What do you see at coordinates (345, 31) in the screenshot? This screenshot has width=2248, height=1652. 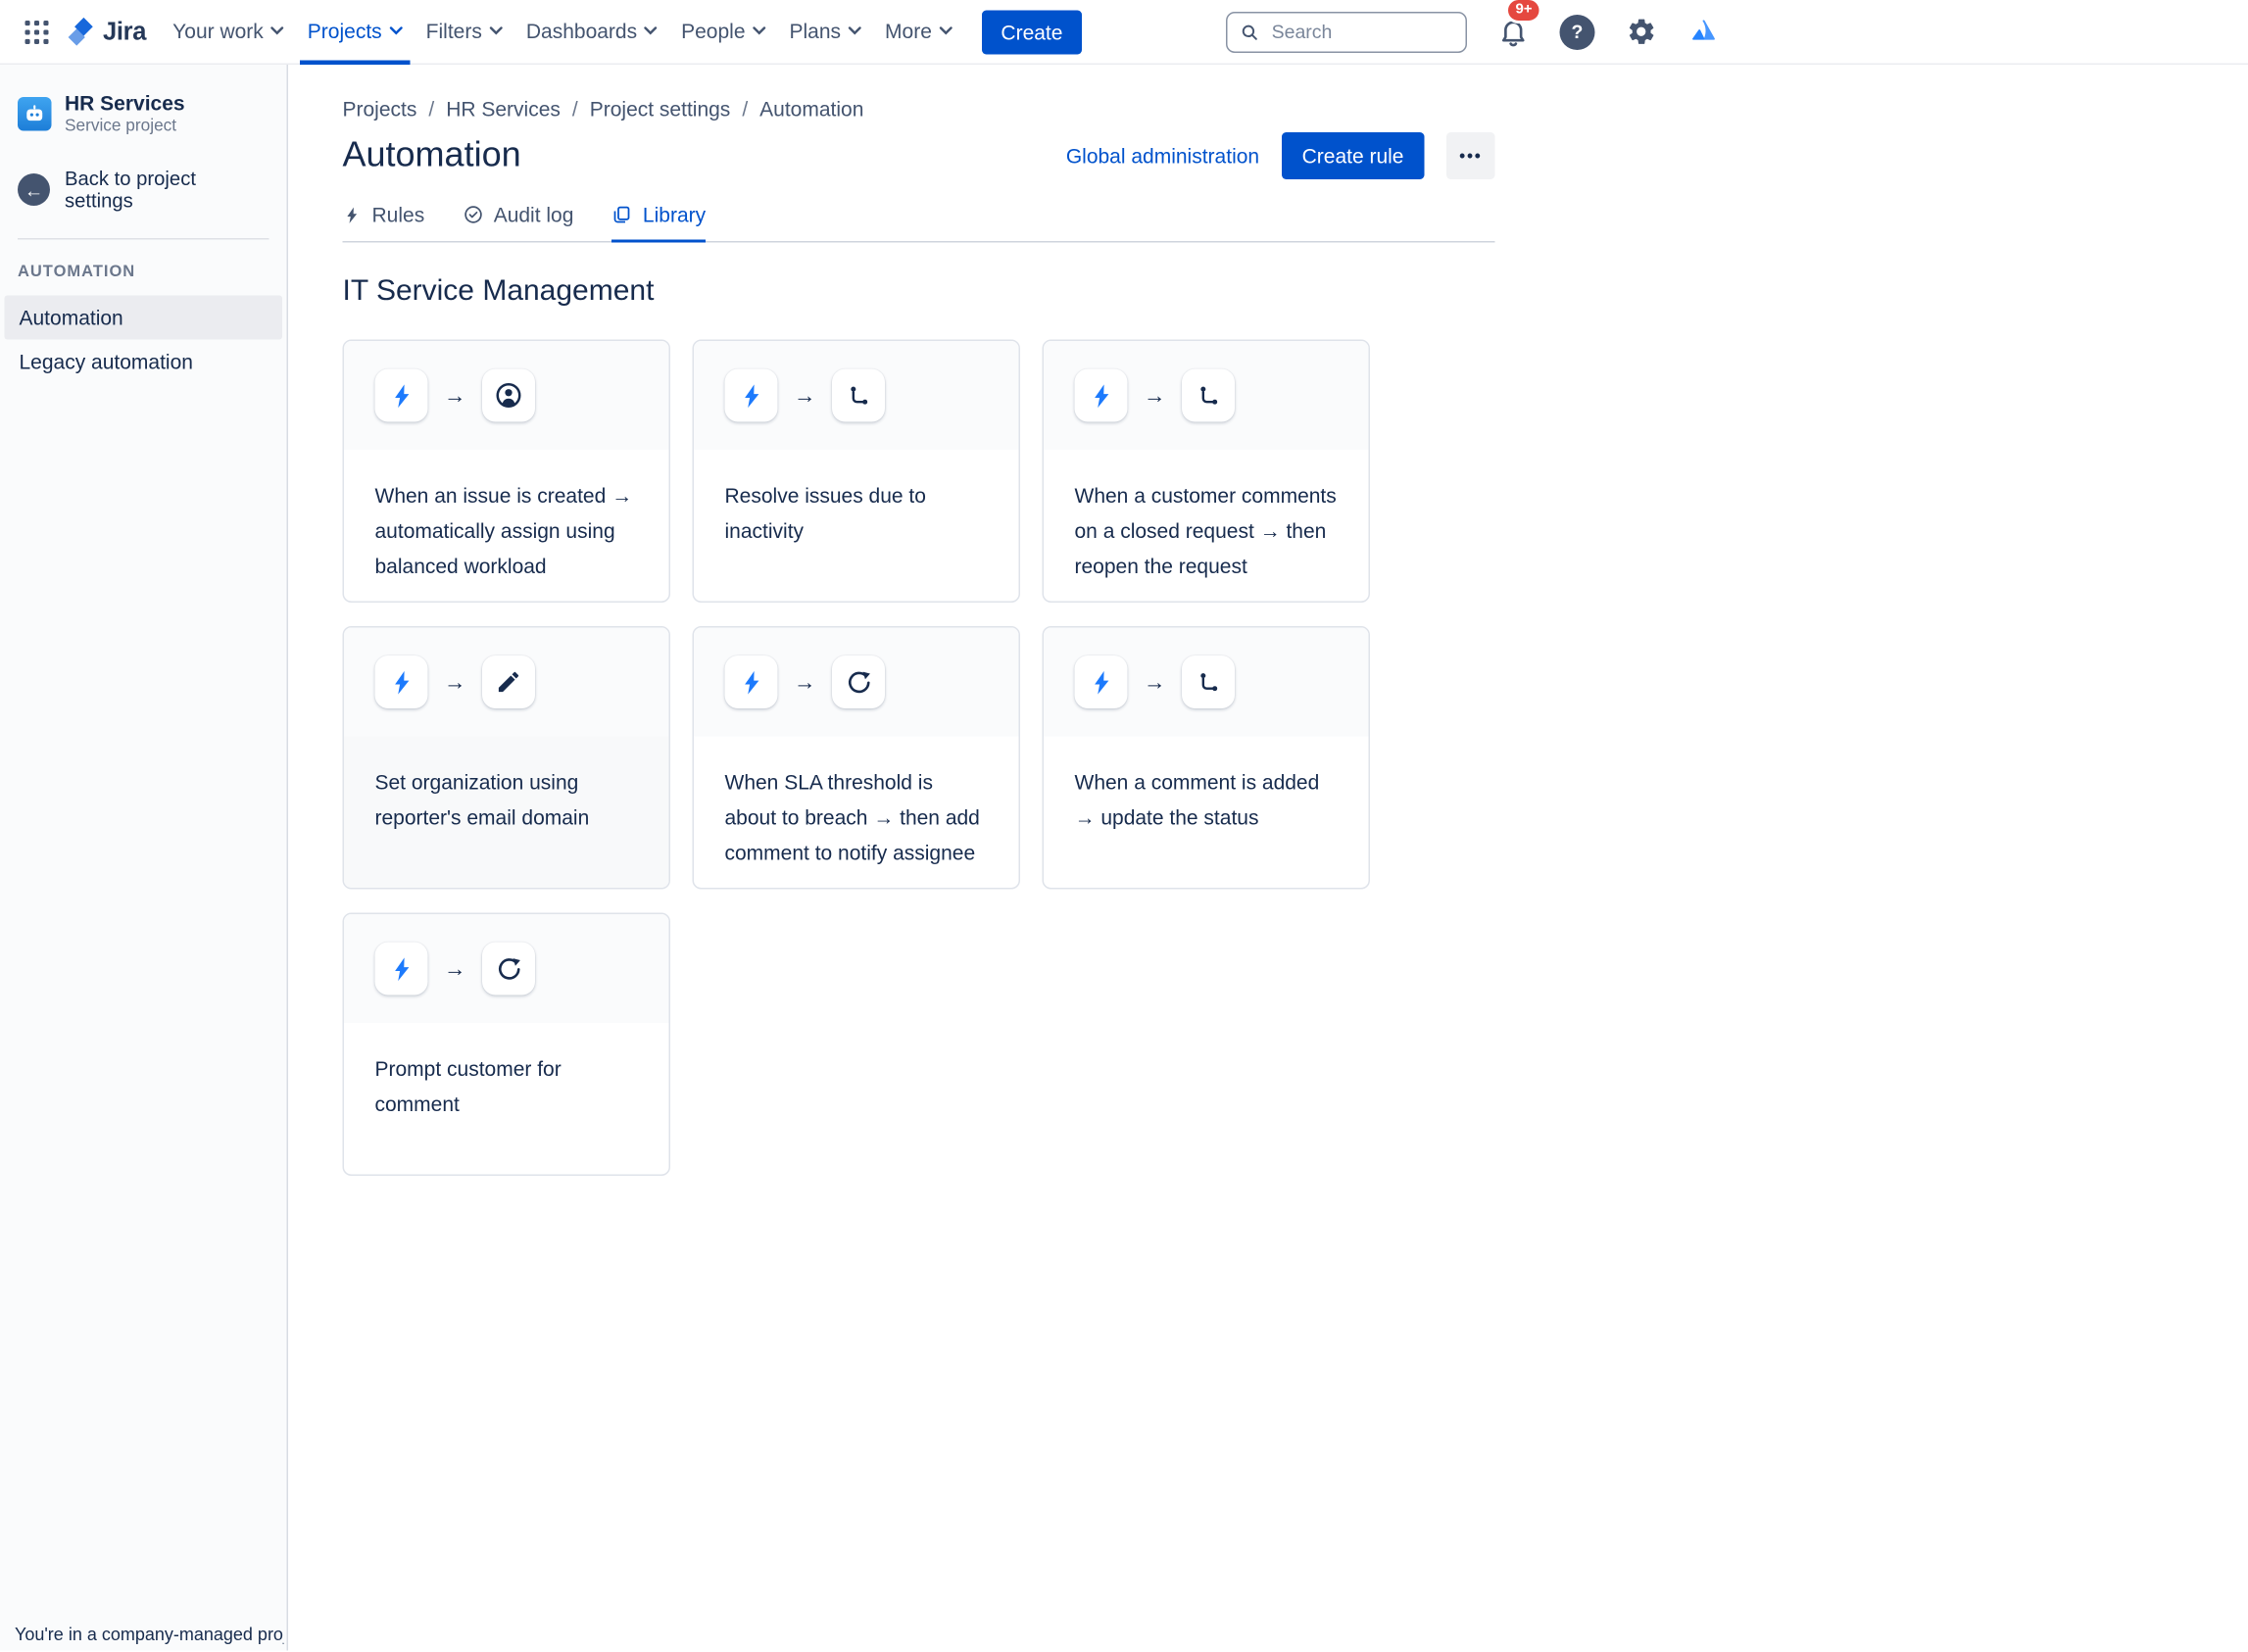 I see `nav-item-label: Projects` at bounding box center [345, 31].